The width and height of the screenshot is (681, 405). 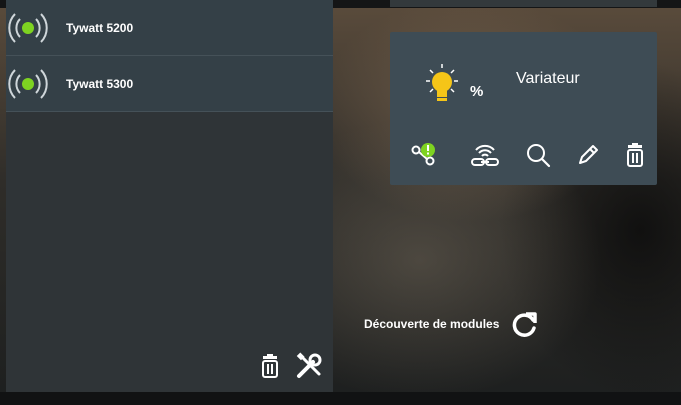 I want to click on module-actions, so click(x=528, y=155).